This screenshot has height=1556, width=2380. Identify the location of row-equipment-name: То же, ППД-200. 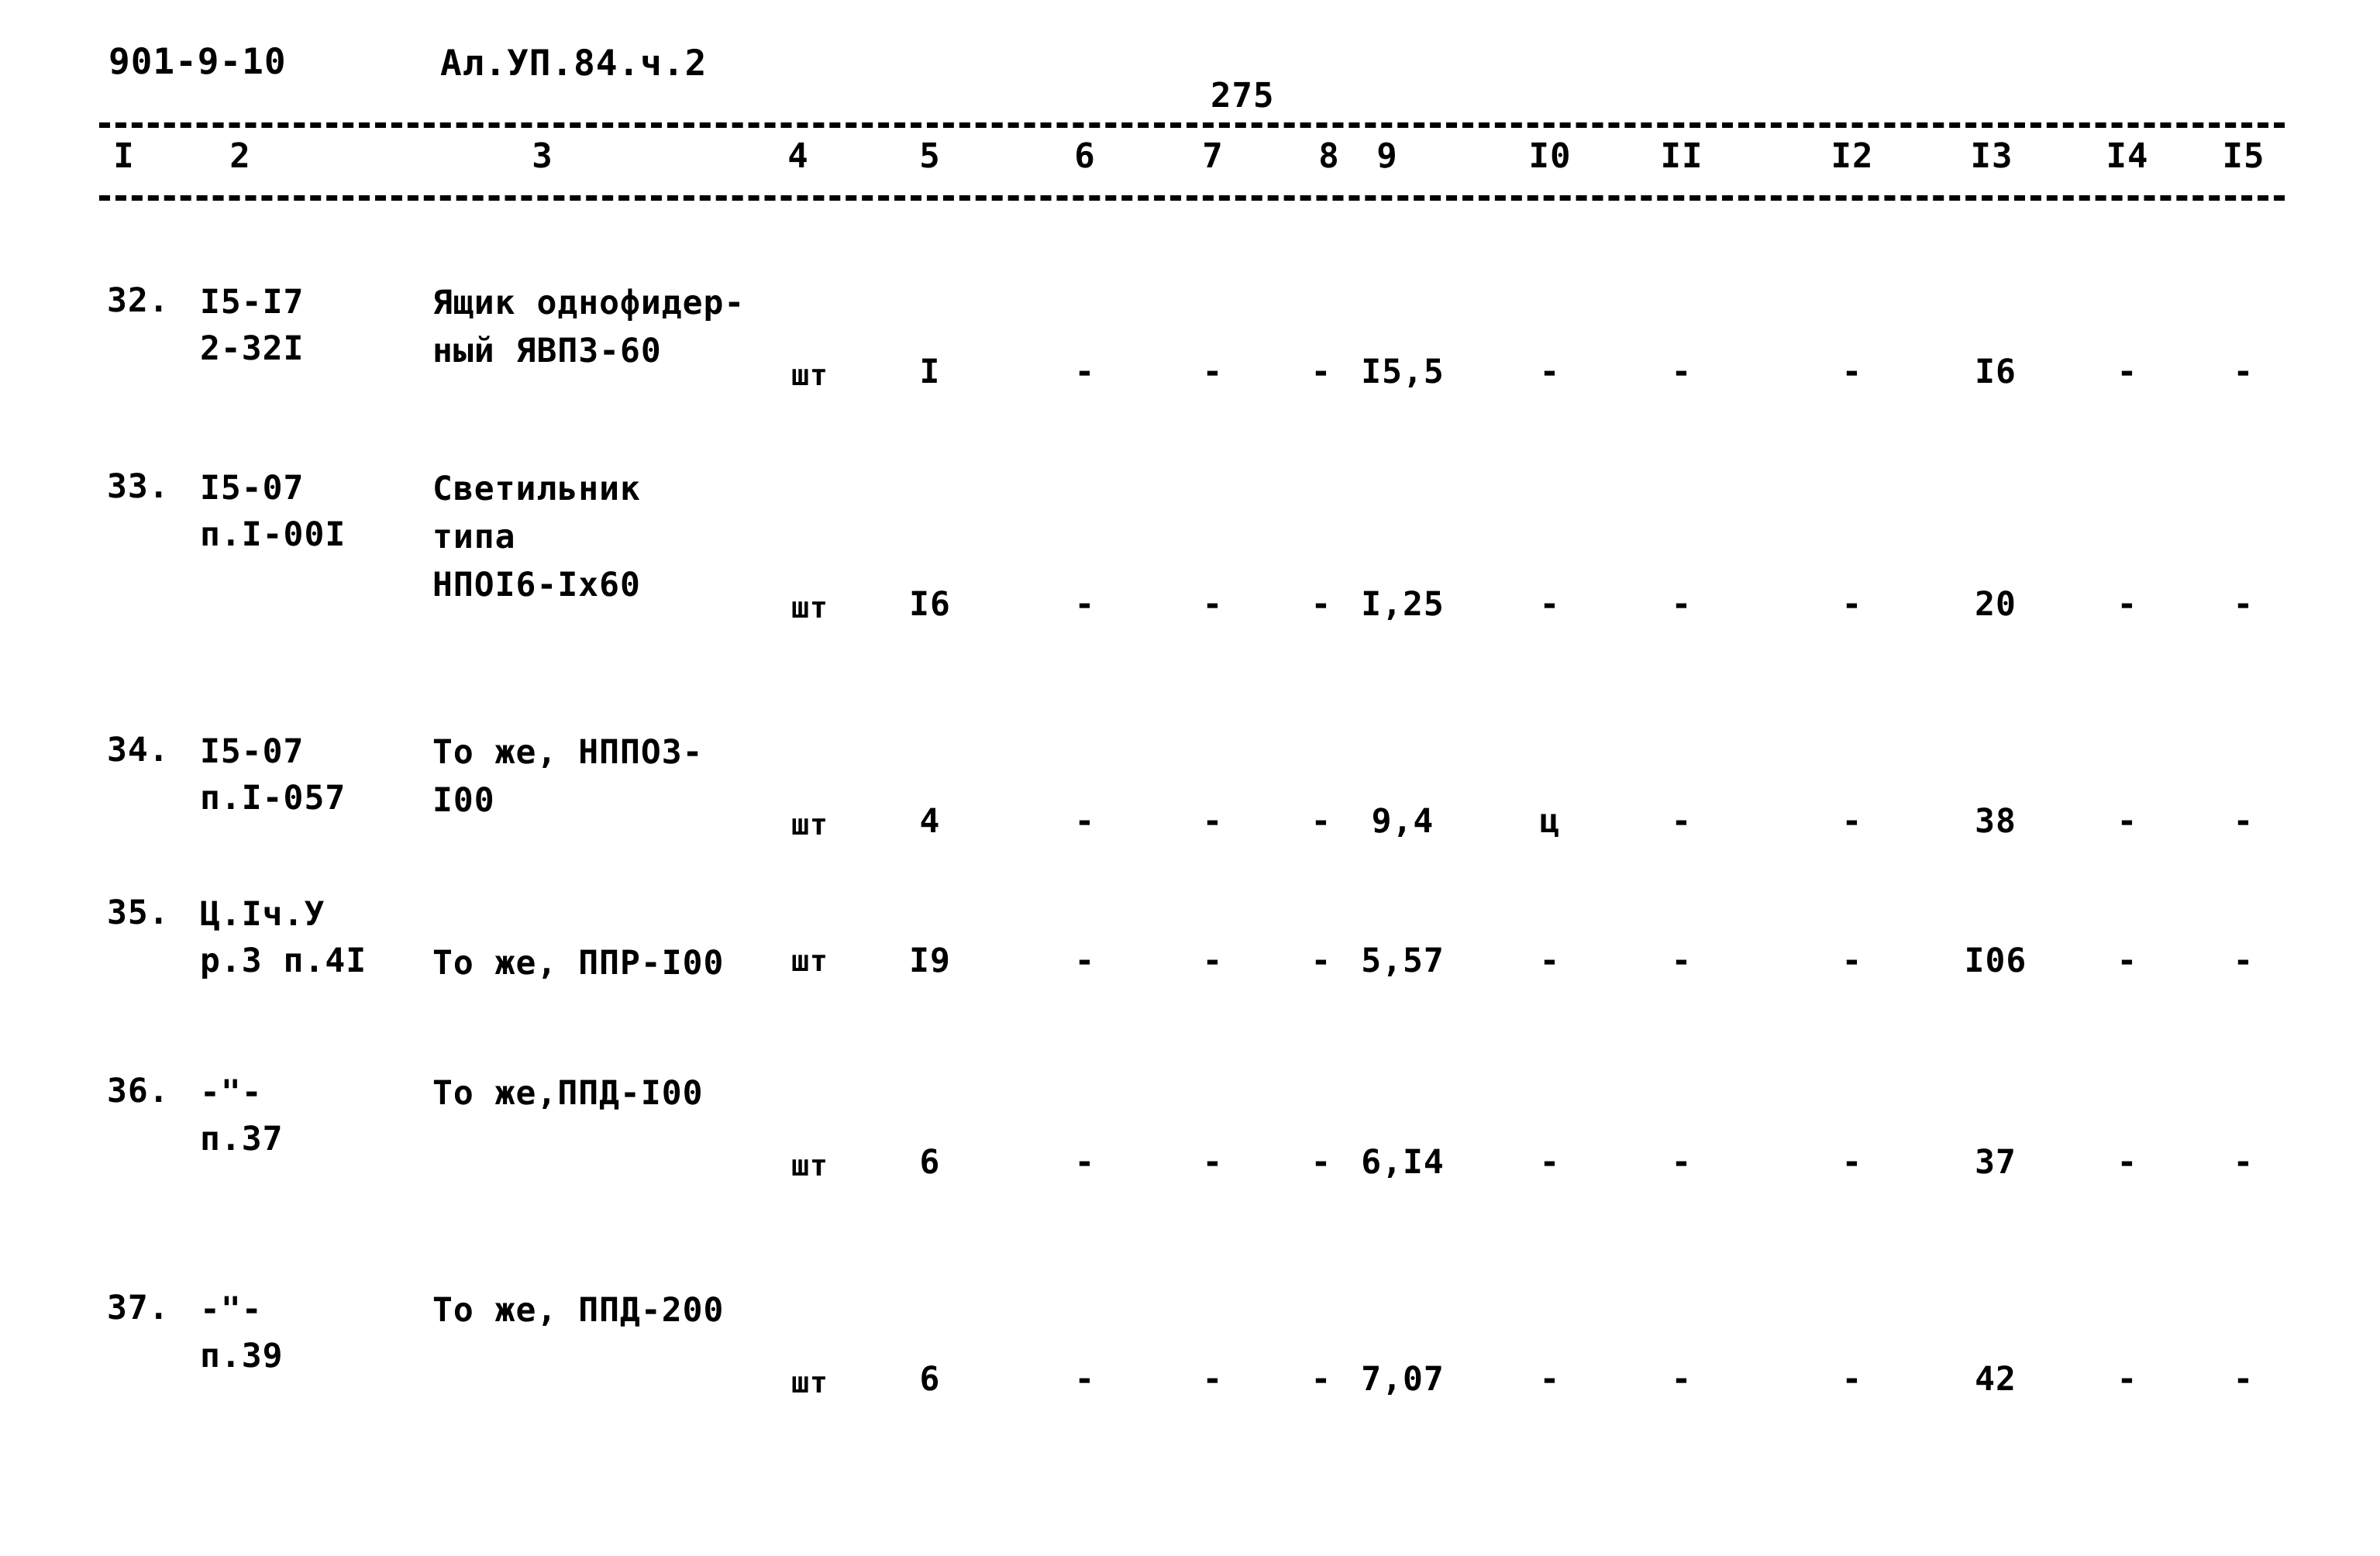
(579, 1310).